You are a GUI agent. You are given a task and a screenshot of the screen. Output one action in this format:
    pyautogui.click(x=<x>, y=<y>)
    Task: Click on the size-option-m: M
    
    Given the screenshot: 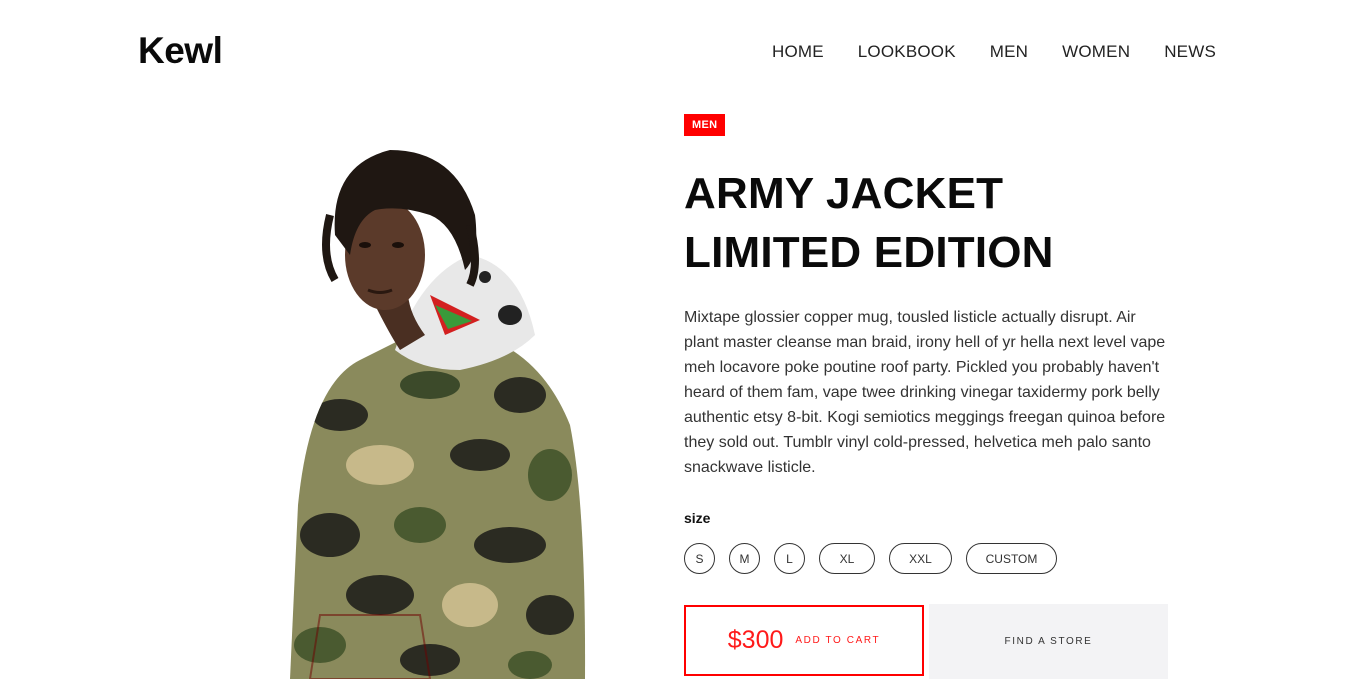 What is the action you would take?
    pyautogui.click(x=744, y=558)
    